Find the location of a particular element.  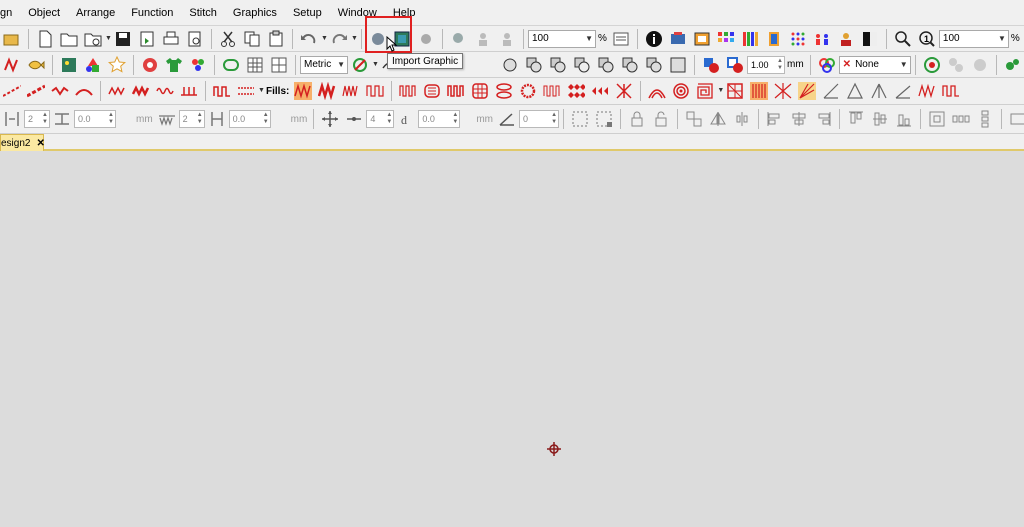

field-width-2: 0.0 ▲ ▼ is located at coordinates (249, 119).